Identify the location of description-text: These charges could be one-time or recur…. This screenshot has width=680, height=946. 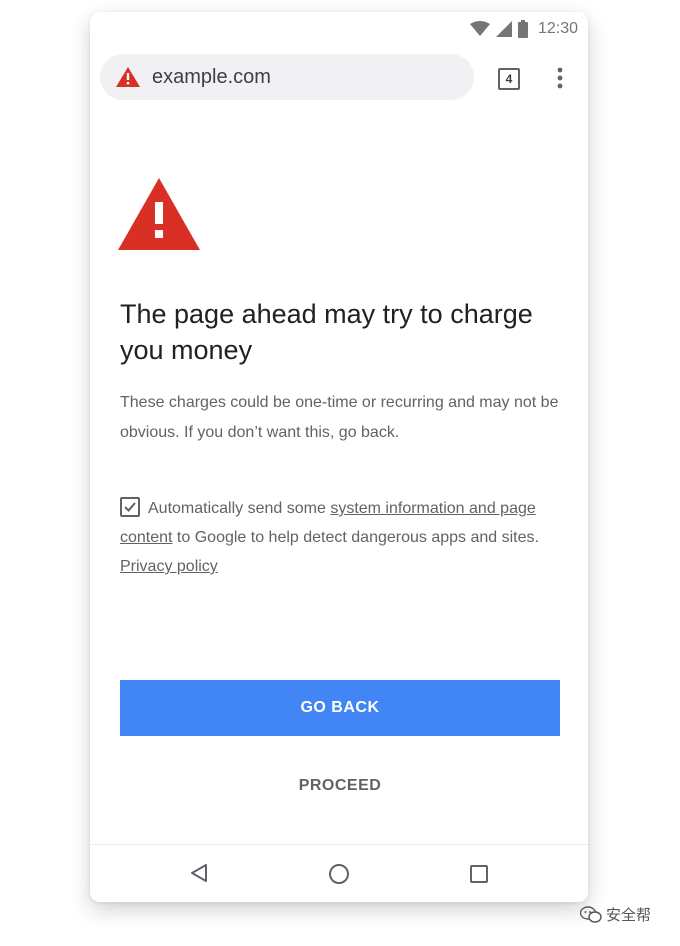
(339, 417).